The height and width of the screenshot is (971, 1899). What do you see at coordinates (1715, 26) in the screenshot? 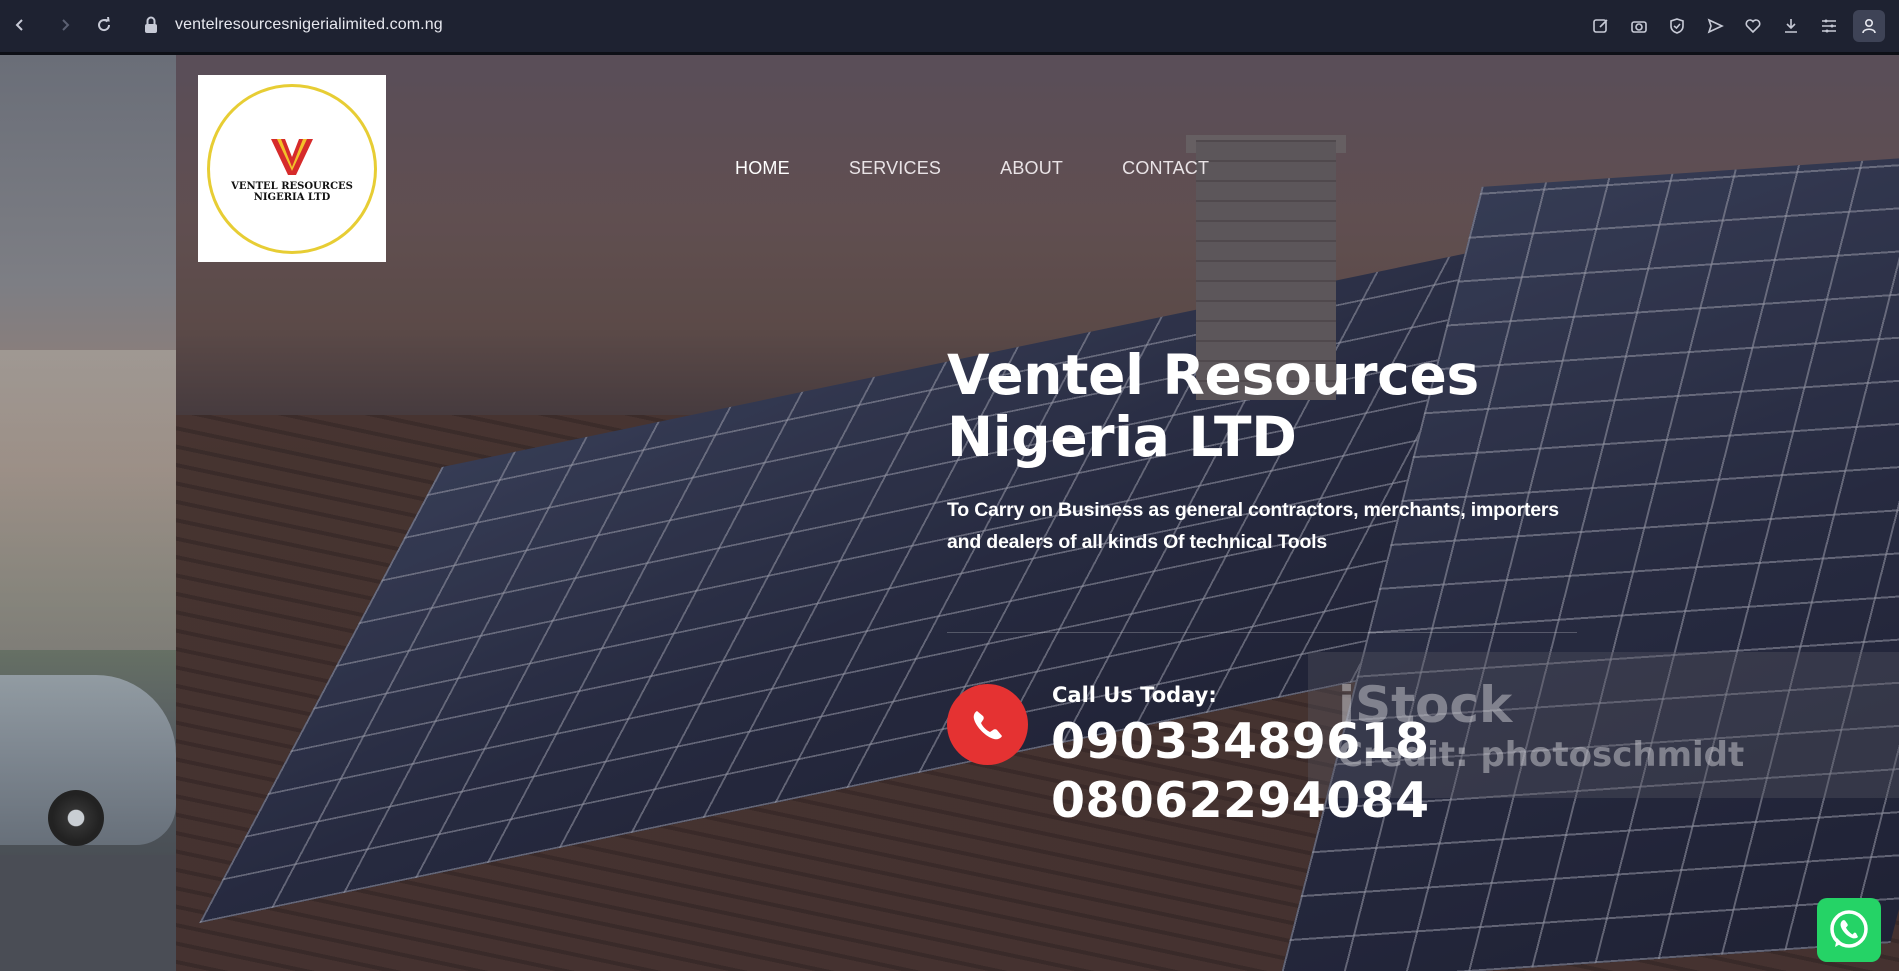
I see `send-icon` at bounding box center [1715, 26].